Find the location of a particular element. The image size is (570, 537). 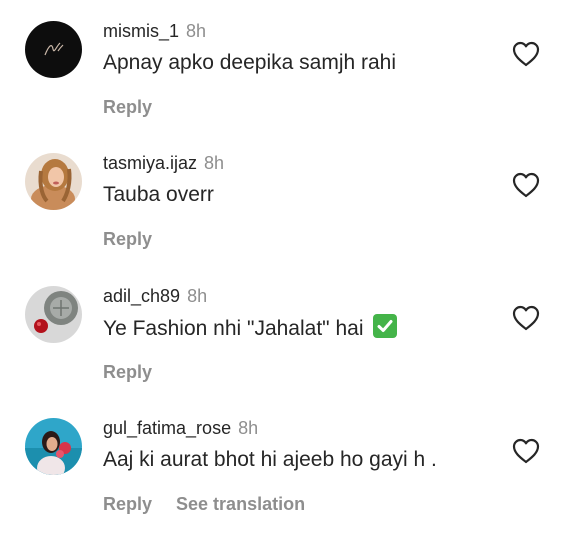

comment-text: Apnay apko deepika samjh rahi is located at coordinates (250, 62).